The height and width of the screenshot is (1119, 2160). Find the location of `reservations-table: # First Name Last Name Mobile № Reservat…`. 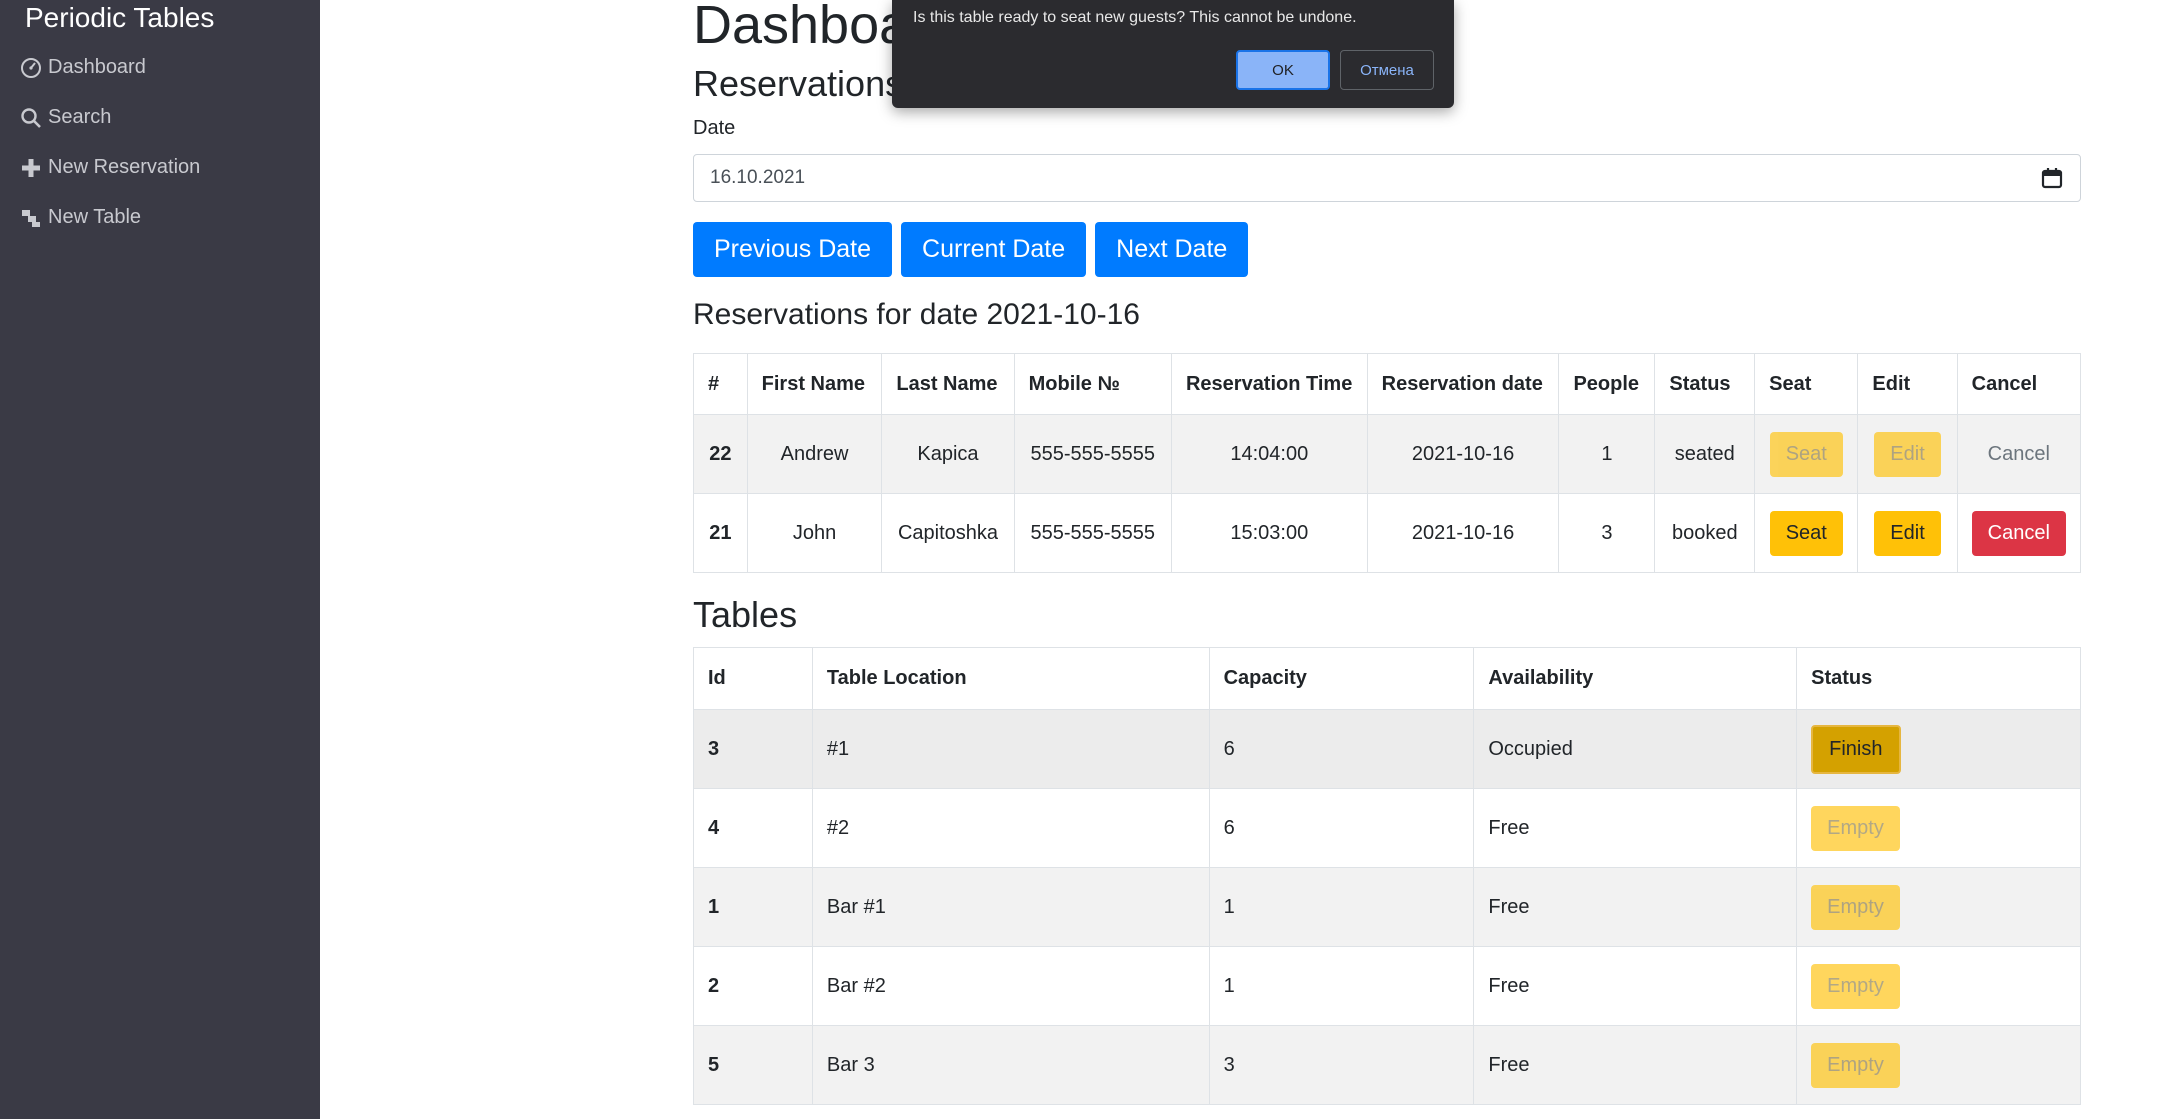

reservations-table: # First Name Last Name Mobile № Reservat… is located at coordinates (1387, 463).